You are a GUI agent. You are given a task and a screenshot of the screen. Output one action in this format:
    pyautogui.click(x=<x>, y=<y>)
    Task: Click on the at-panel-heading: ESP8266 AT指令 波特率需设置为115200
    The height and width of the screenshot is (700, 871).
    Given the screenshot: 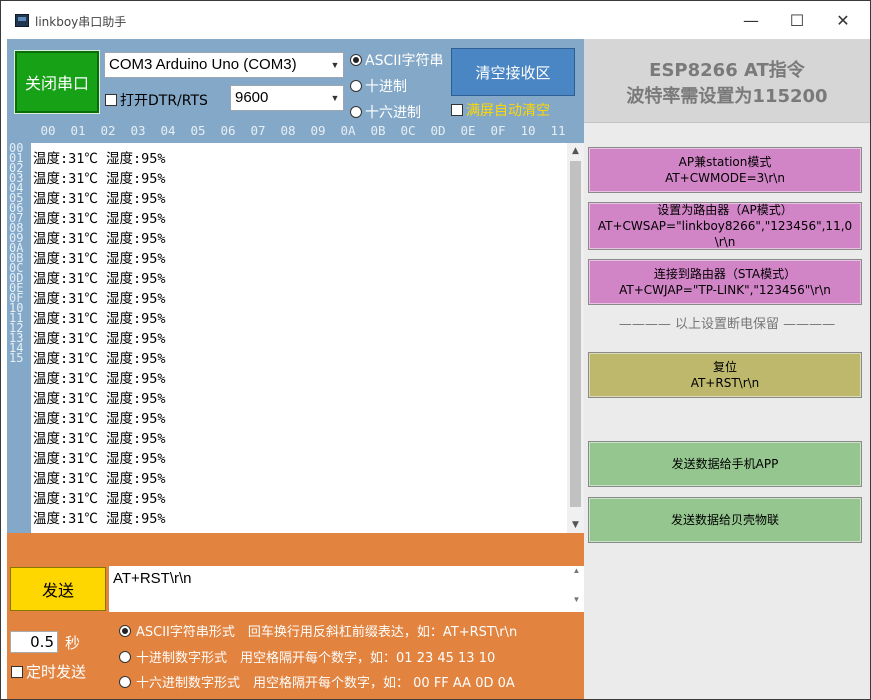 What is the action you would take?
    pyautogui.click(x=727, y=81)
    